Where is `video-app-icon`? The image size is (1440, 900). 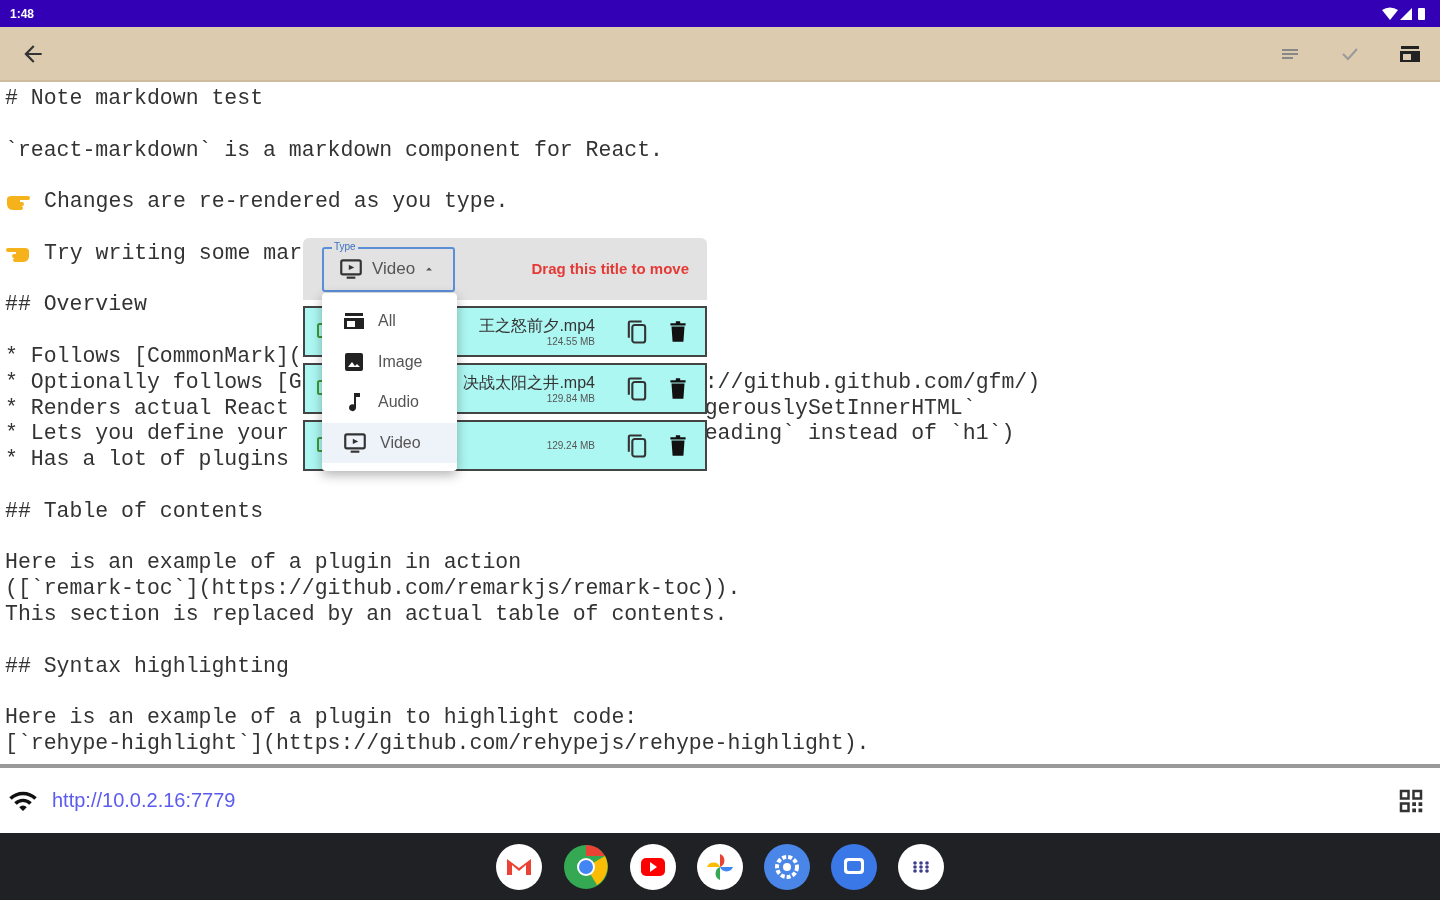 video-app-icon is located at coordinates (653, 866).